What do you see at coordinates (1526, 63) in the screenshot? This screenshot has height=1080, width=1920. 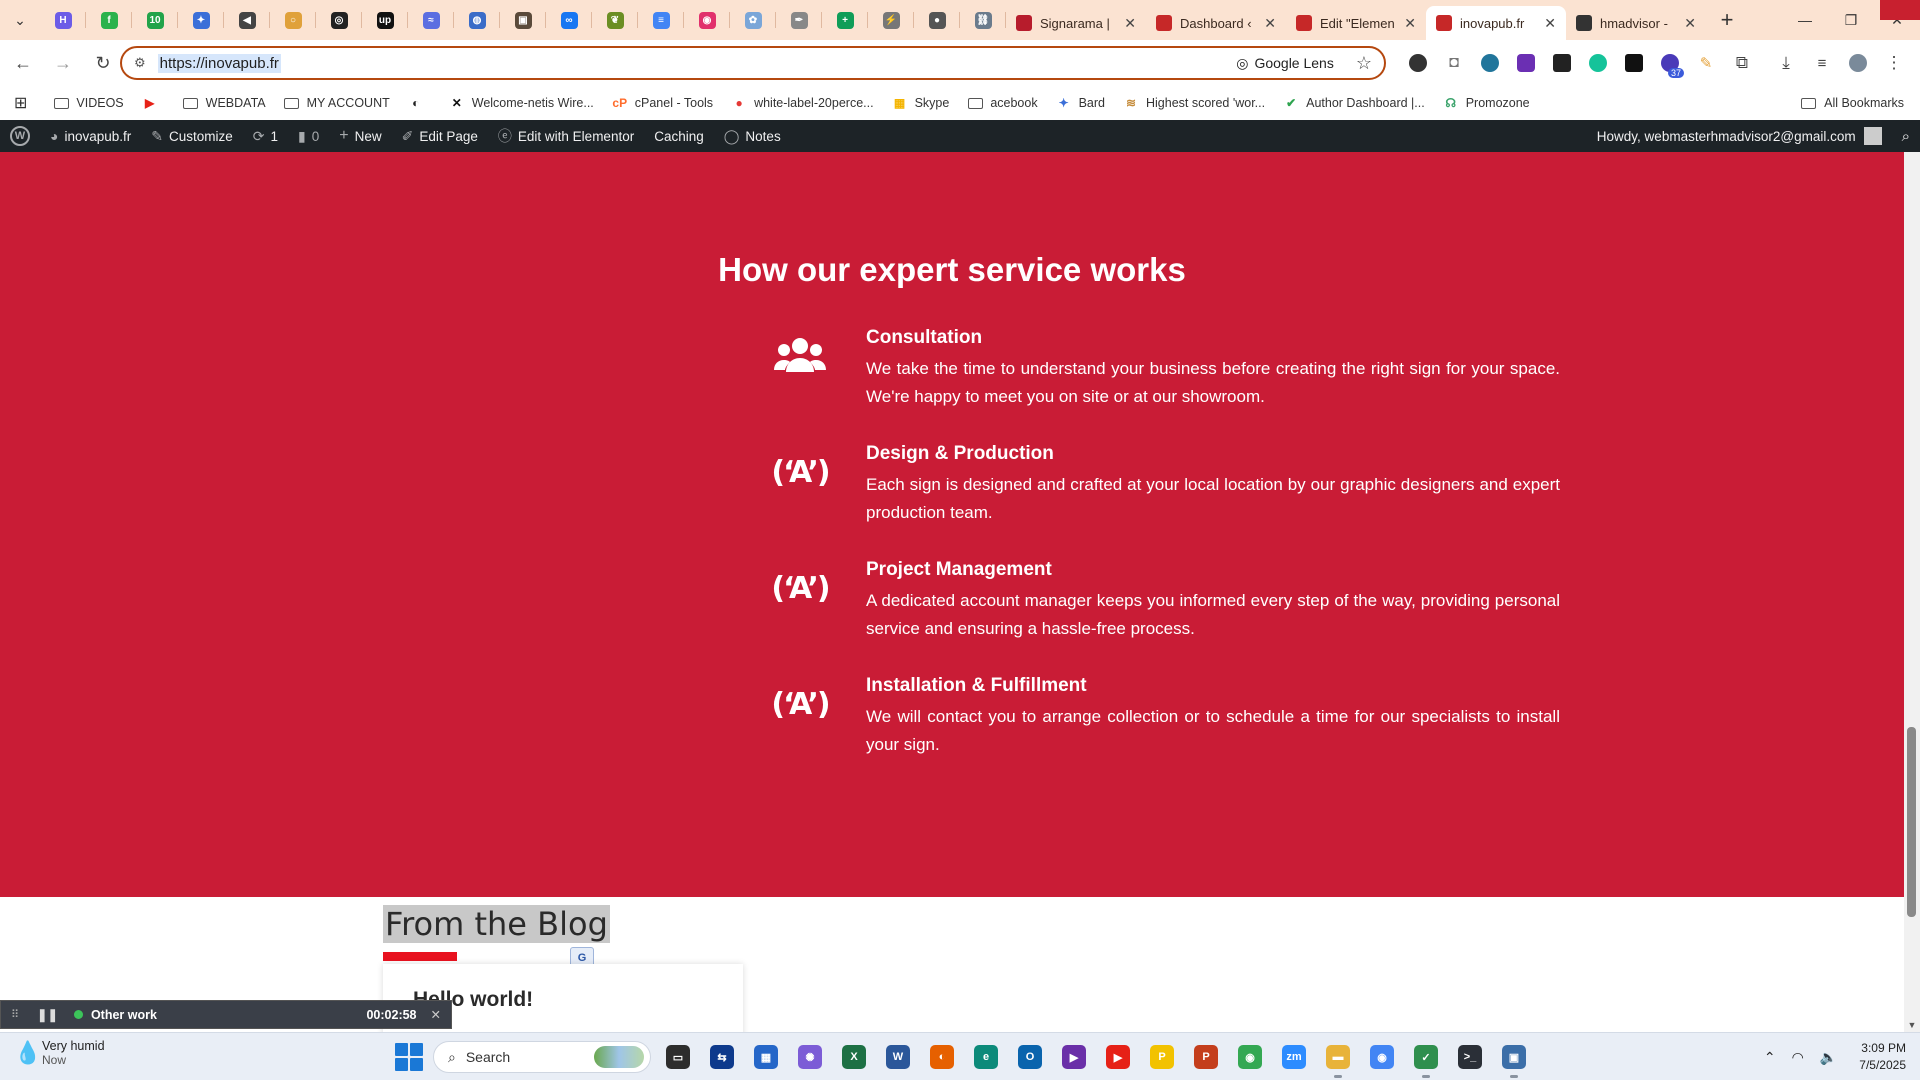 I see `extension-purple-icon` at bounding box center [1526, 63].